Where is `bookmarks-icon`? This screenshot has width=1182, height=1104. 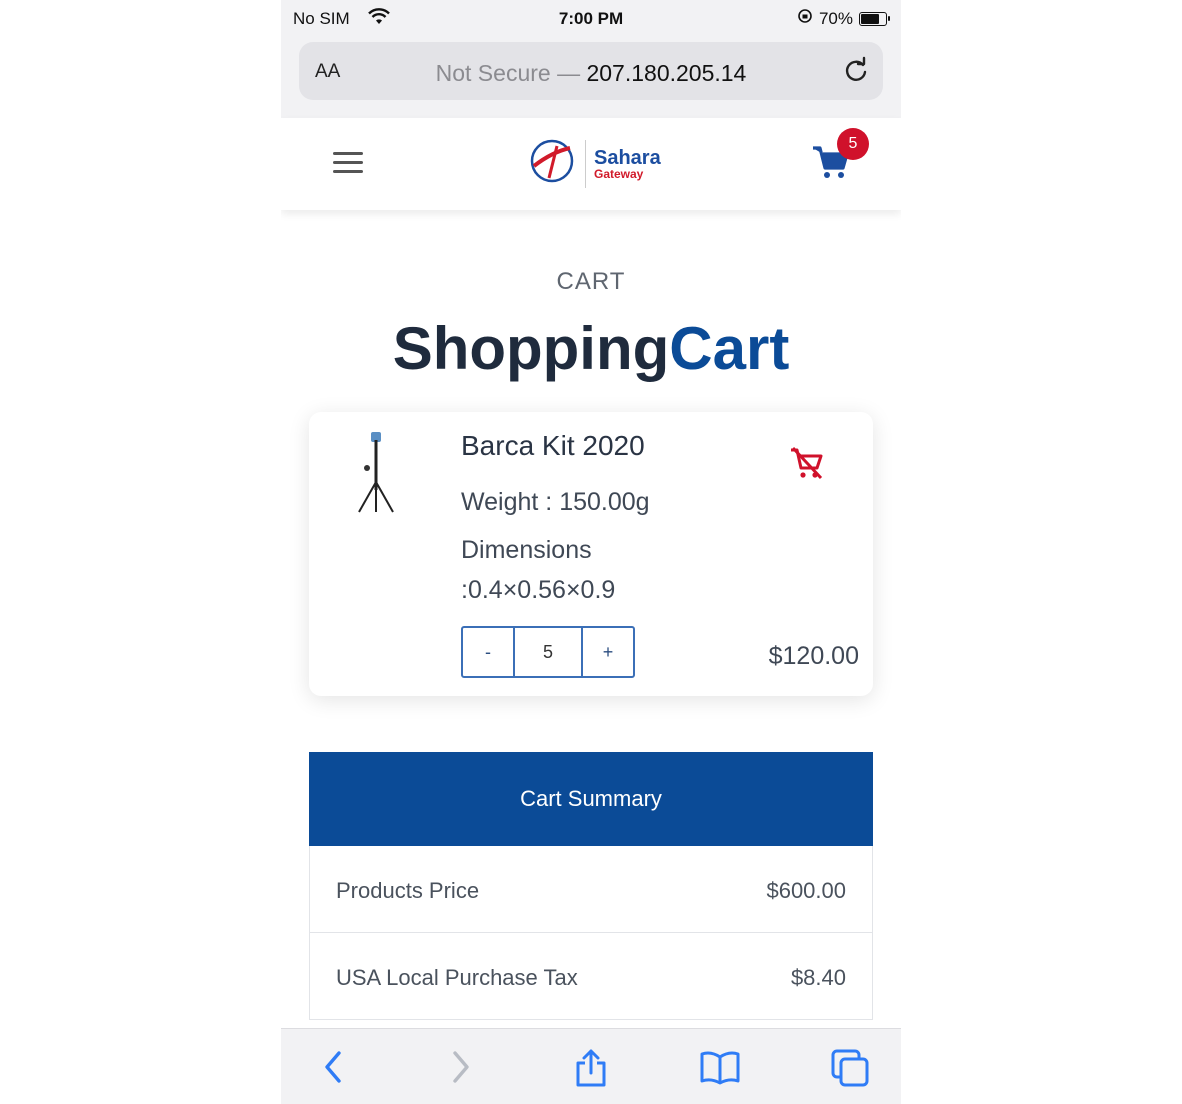
bookmarks-icon is located at coordinates (720, 1069).